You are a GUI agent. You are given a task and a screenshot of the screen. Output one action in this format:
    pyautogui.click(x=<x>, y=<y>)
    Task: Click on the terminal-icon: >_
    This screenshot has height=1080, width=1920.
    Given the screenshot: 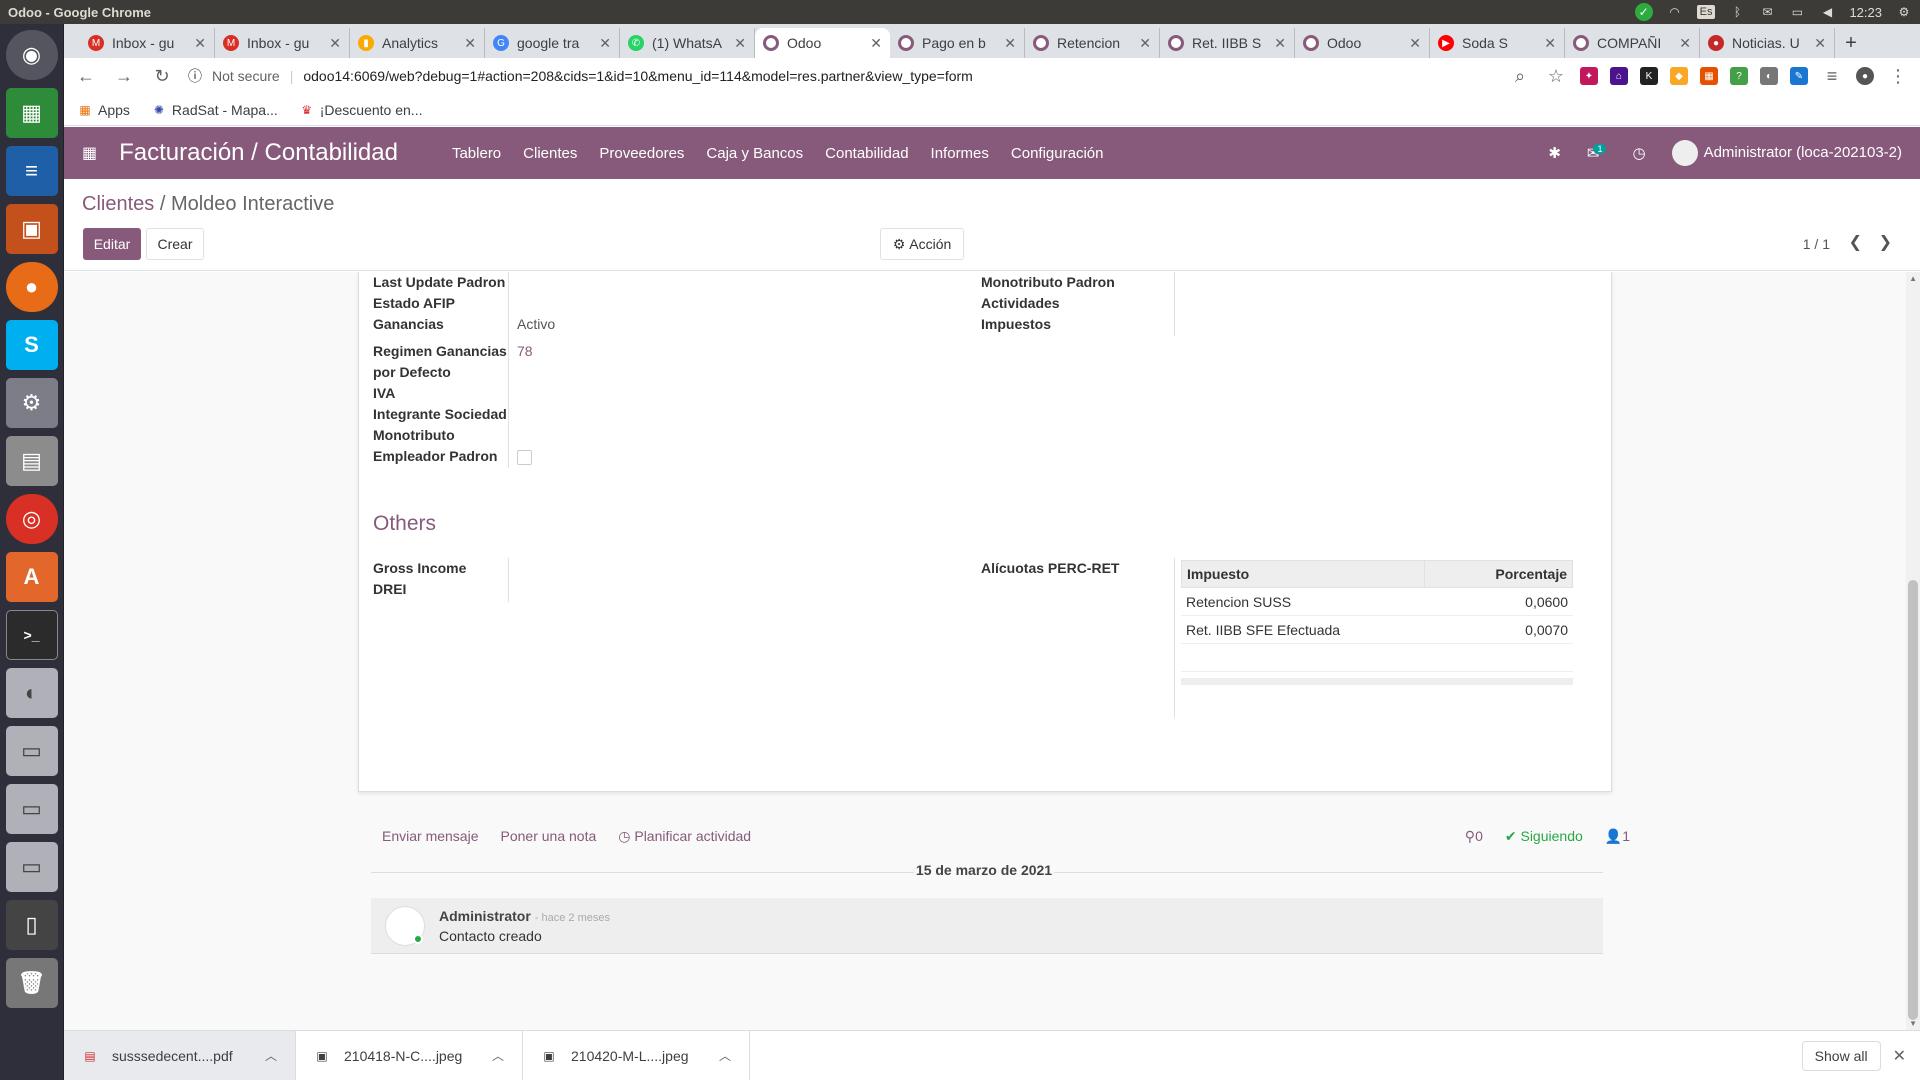 What is the action you would take?
    pyautogui.click(x=31, y=635)
    